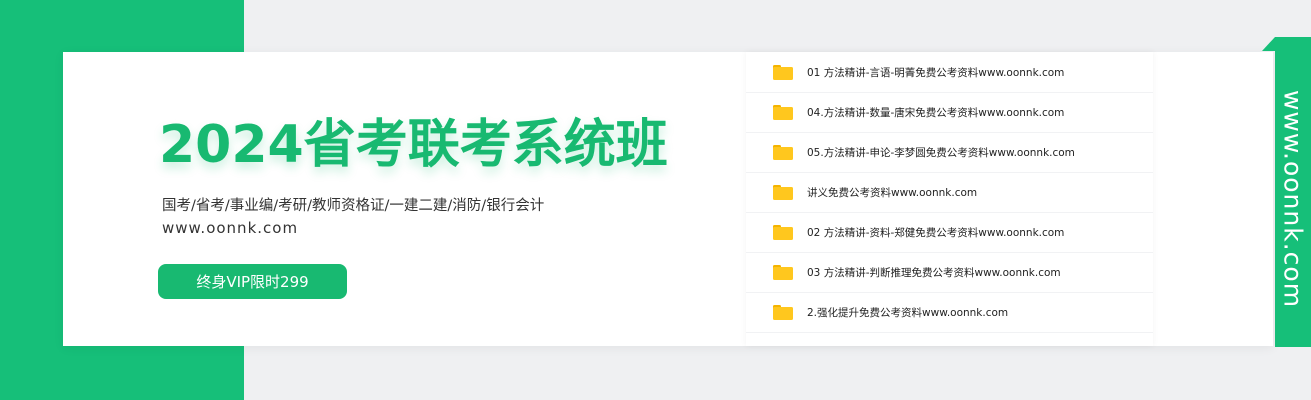  Describe the element at coordinates (230, 228) in the screenshot. I see `site-url: www.oonnk.com` at that location.